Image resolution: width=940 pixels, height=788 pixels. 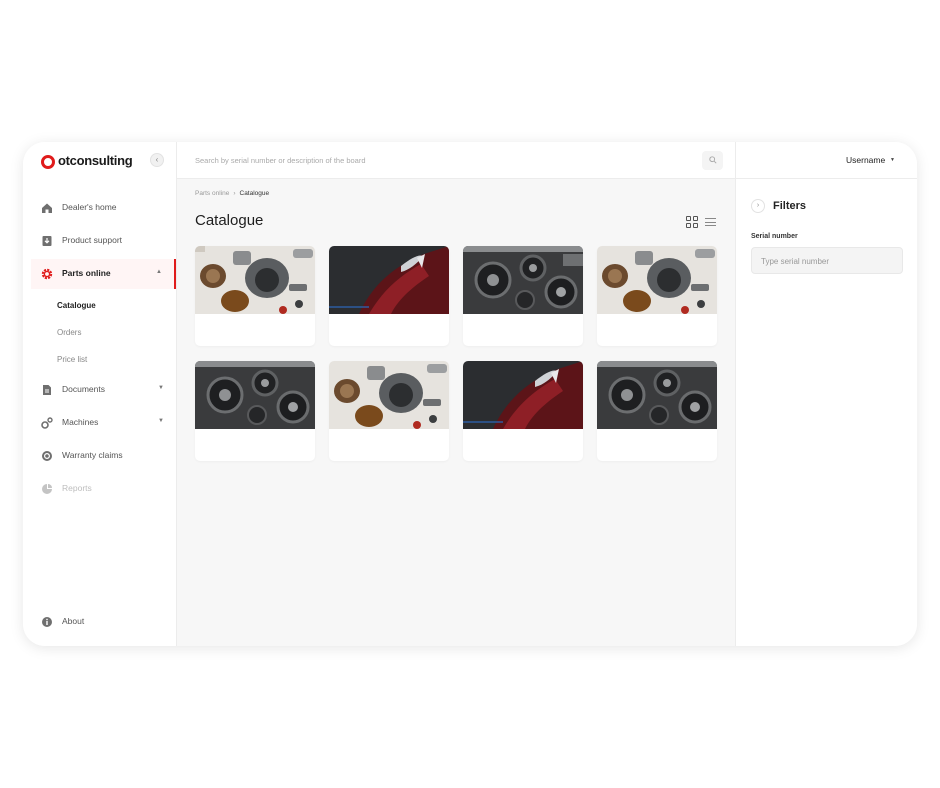 I want to click on sidebar-item-label: Dealer's home, so click(x=89, y=207).